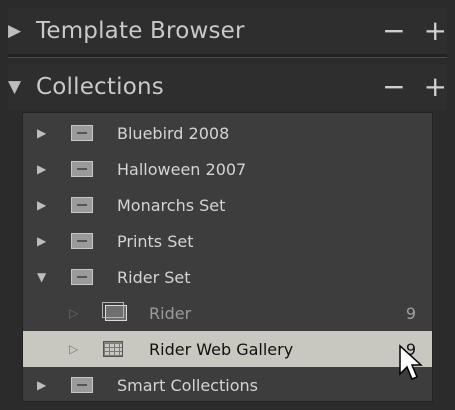  What do you see at coordinates (170, 313) in the screenshot?
I see `collection-label: Rider` at bounding box center [170, 313].